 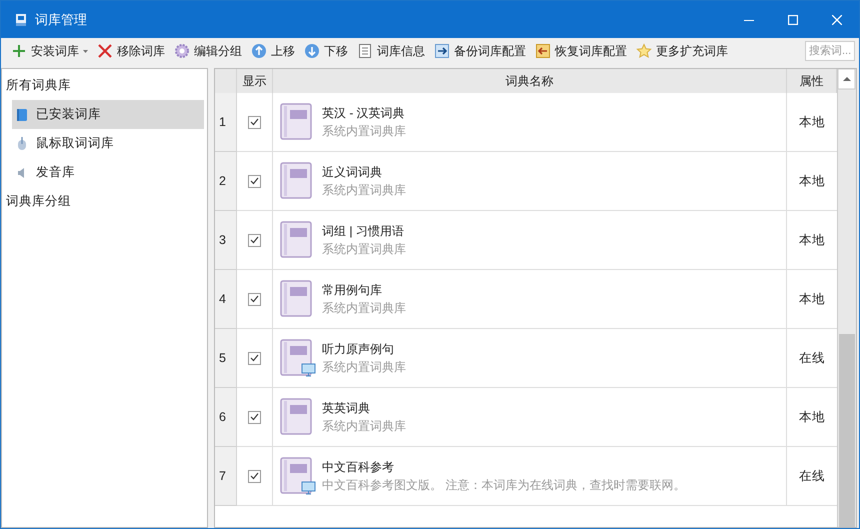 I want to click on down-icon, so click(x=312, y=51).